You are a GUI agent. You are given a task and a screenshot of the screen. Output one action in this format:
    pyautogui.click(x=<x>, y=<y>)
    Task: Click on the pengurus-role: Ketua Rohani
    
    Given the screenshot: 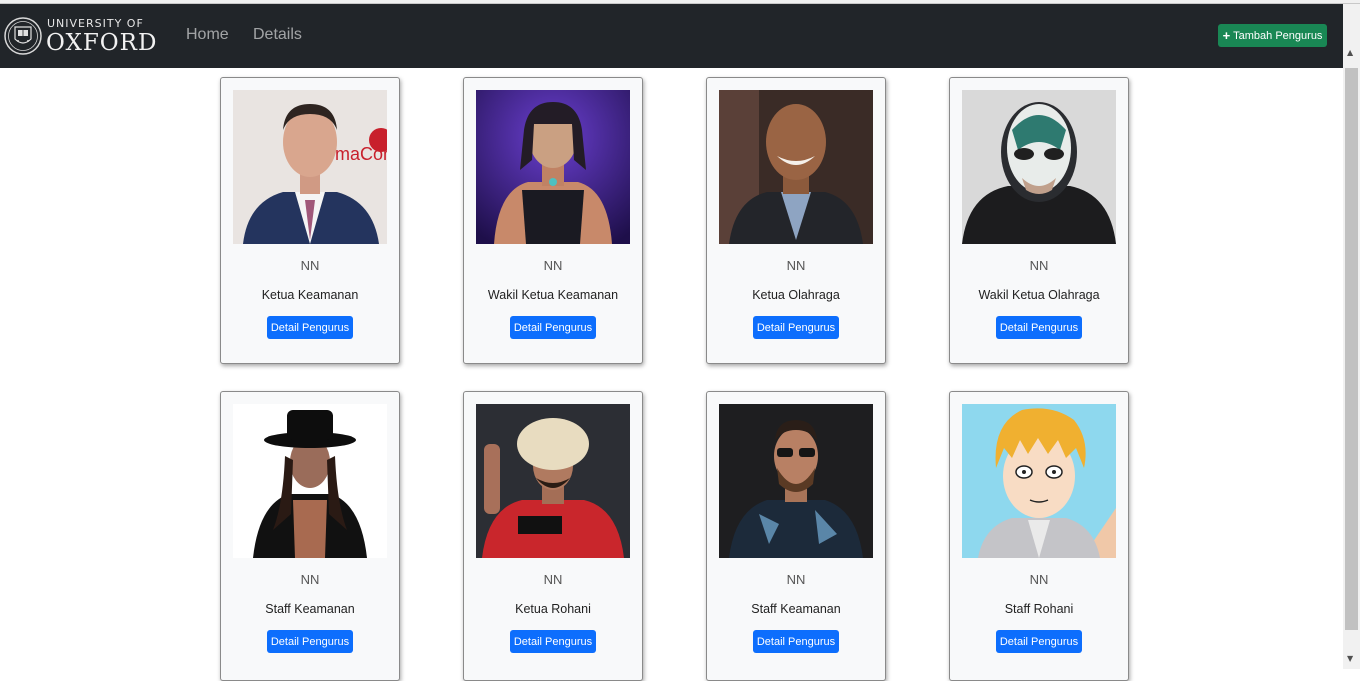 What is the action you would take?
    pyautogui.click(x=553, y=609)
    